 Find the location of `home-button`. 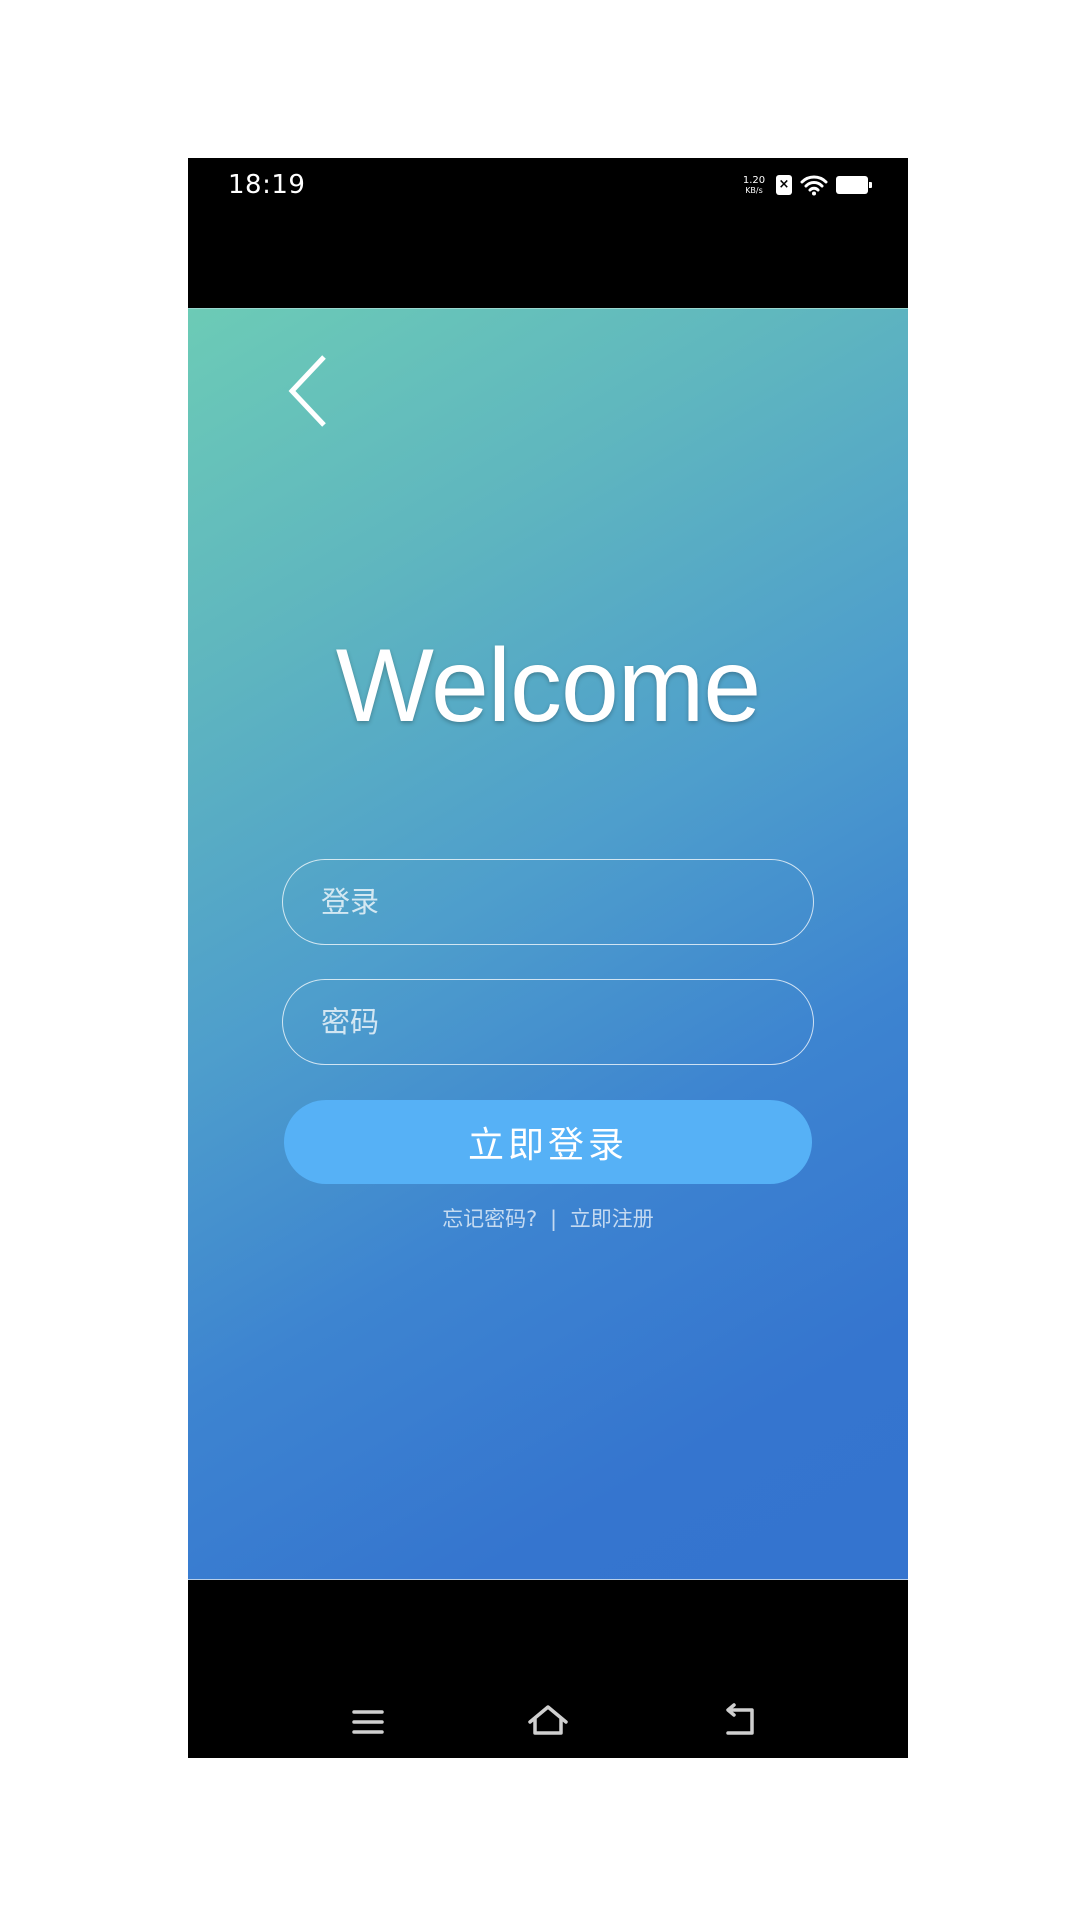

home-button is located at coordinates (548, 1722).